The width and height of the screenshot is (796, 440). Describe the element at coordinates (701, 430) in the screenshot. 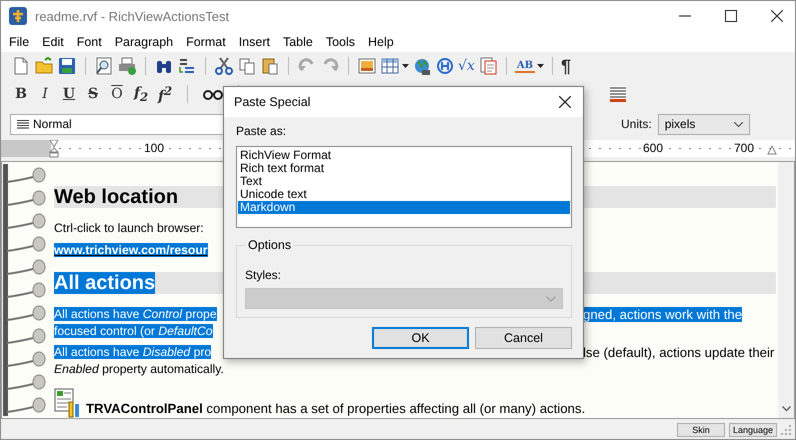

I see `status-button: Skin` at that location.